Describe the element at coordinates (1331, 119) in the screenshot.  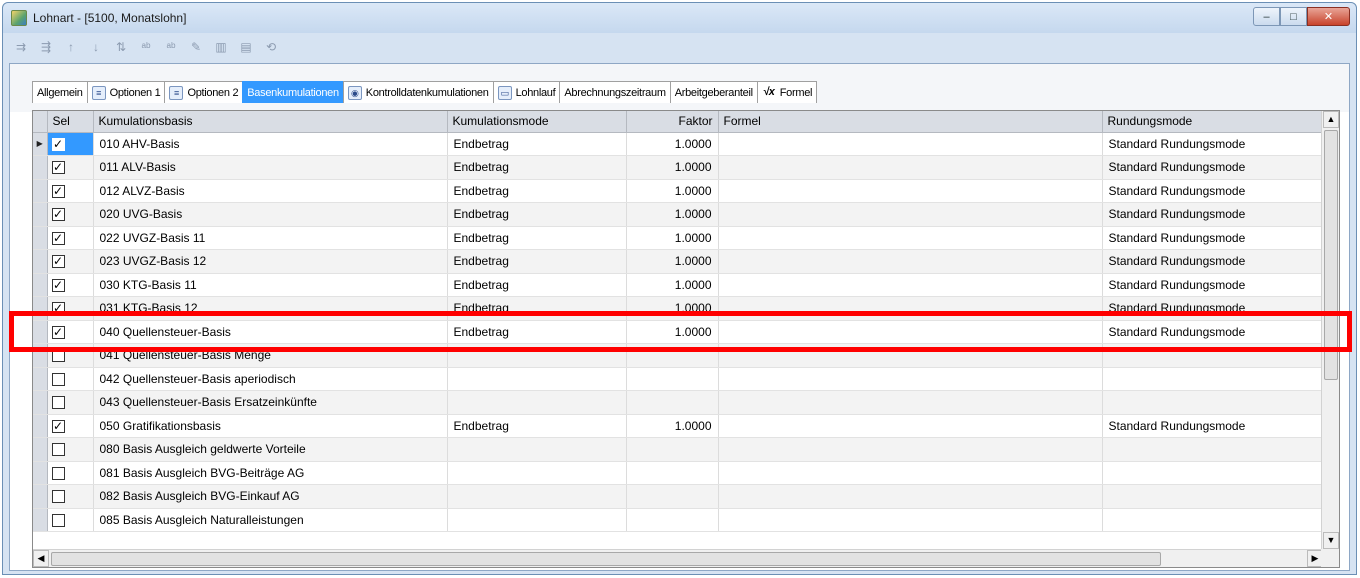
I see `scroll-up-button: ▲` at that location.